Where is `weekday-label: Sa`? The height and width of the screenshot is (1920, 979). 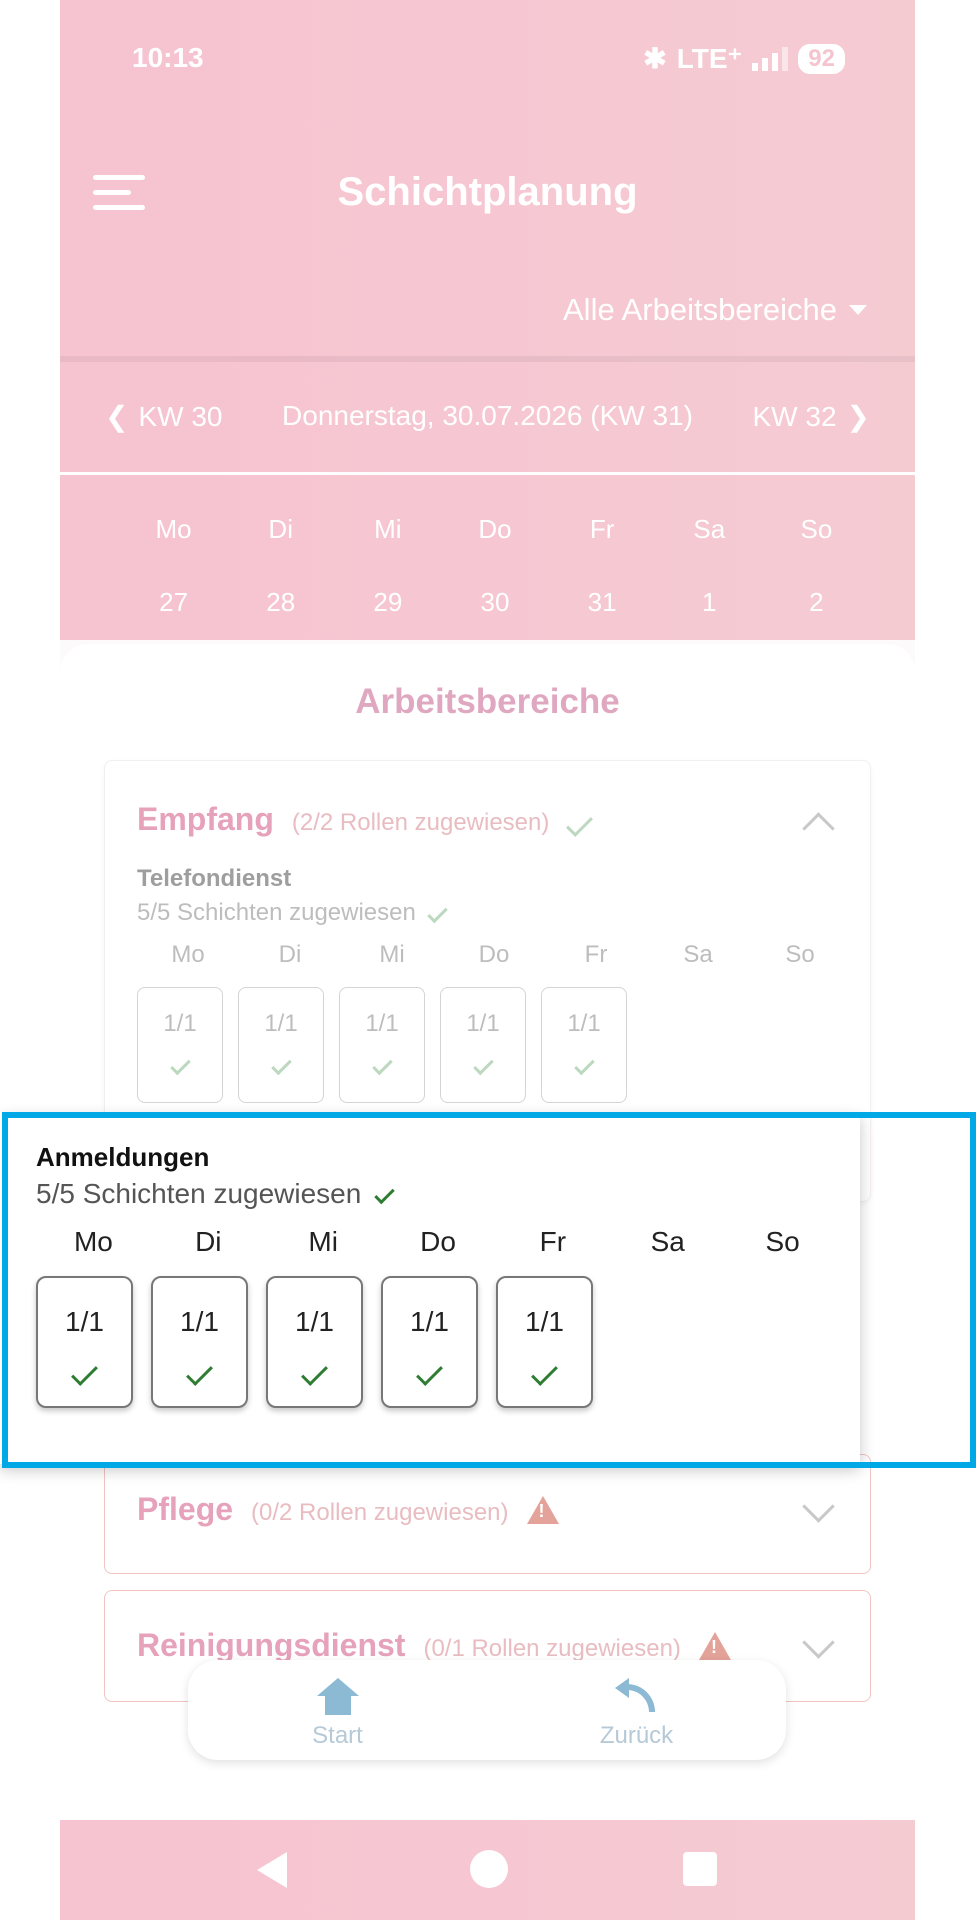
weekday-label: Sa is located at coordinates (698, 954).